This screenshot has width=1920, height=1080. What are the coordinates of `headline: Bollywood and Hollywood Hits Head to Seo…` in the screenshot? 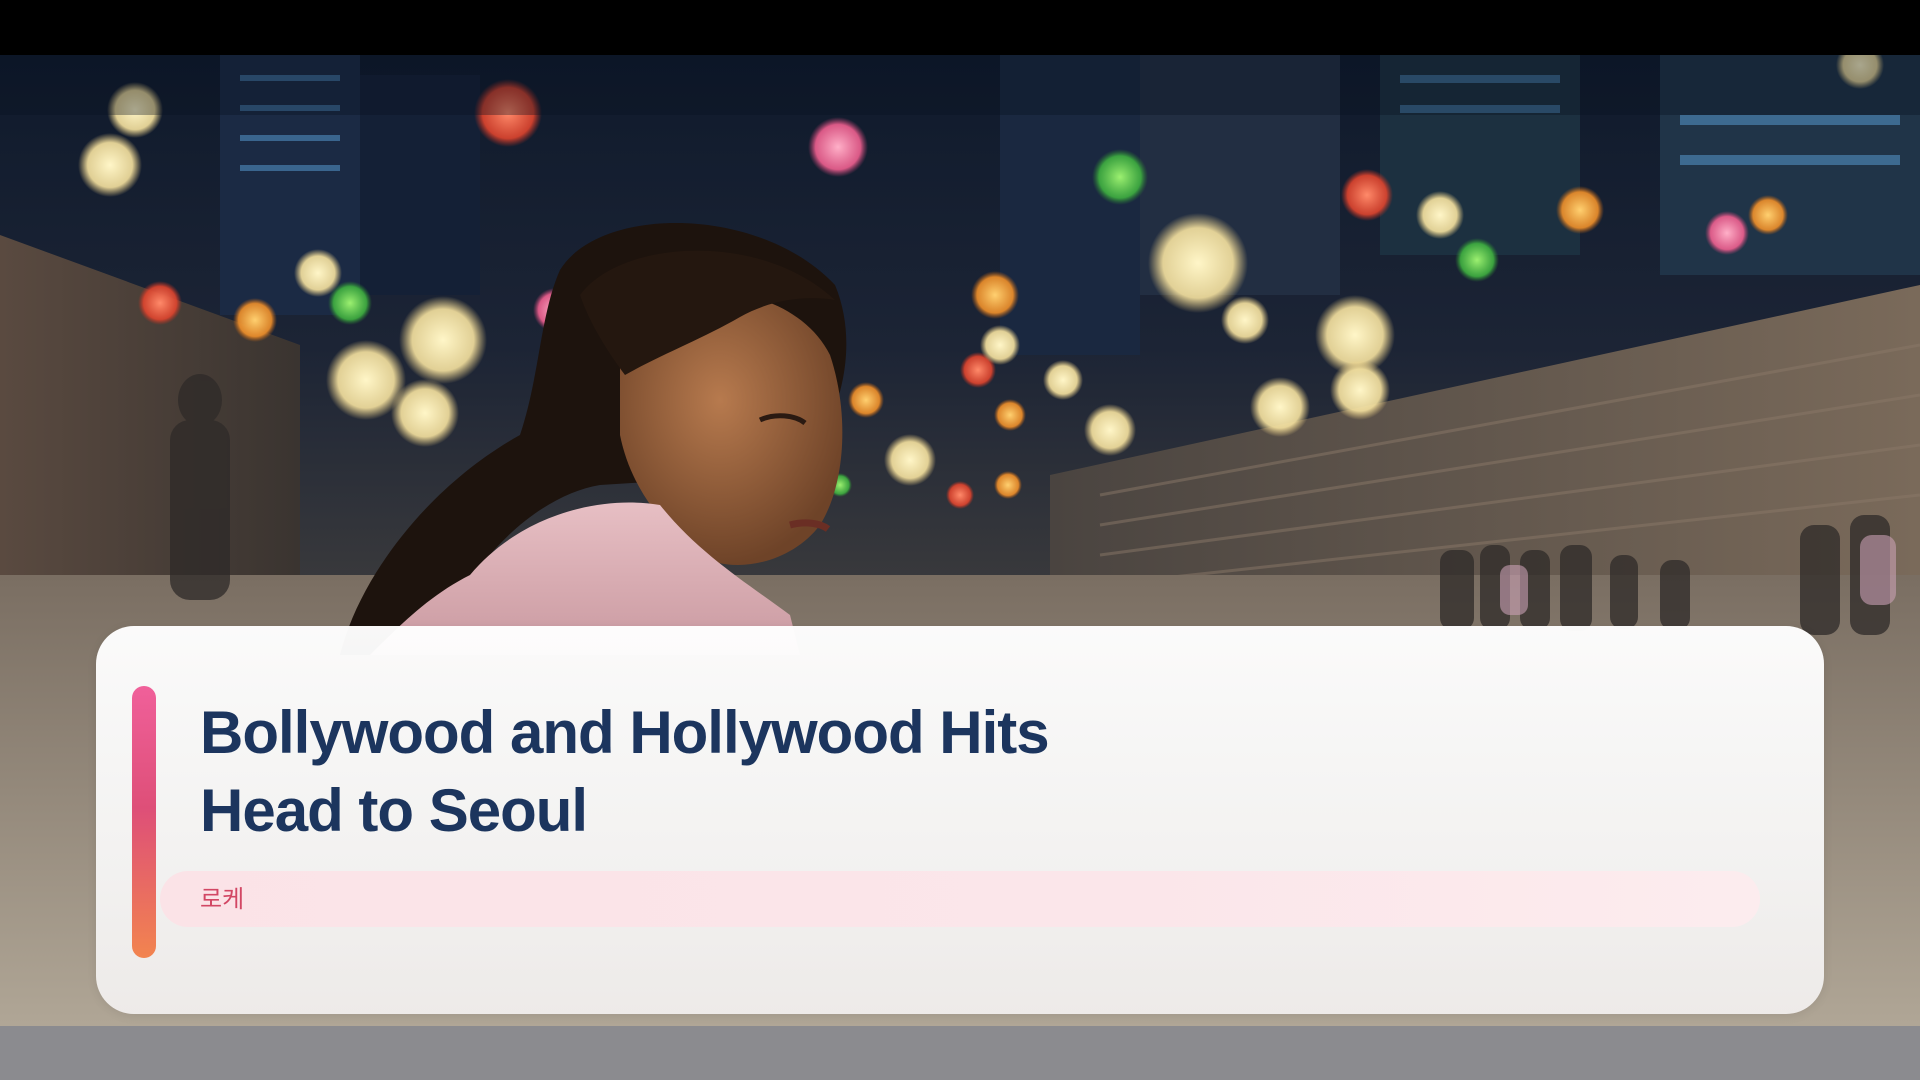 It's located at (625, 772).